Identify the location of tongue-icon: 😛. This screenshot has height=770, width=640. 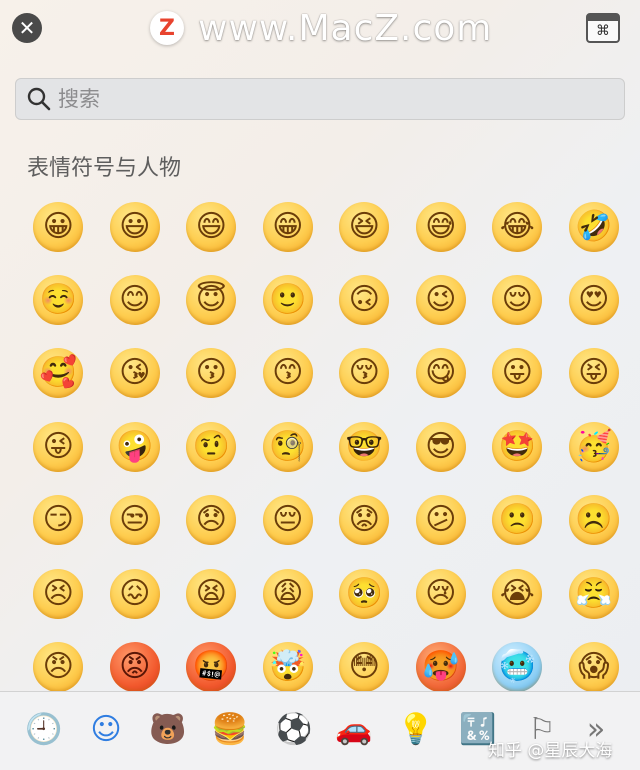
(517, 373).